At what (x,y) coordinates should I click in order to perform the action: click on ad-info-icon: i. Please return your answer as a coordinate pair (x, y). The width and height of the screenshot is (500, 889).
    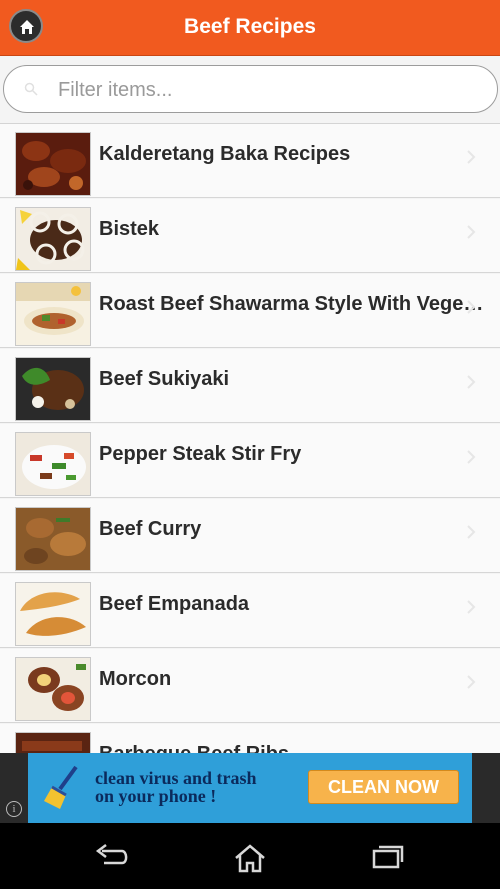
    Looking at the image, I should click on (14, 809).